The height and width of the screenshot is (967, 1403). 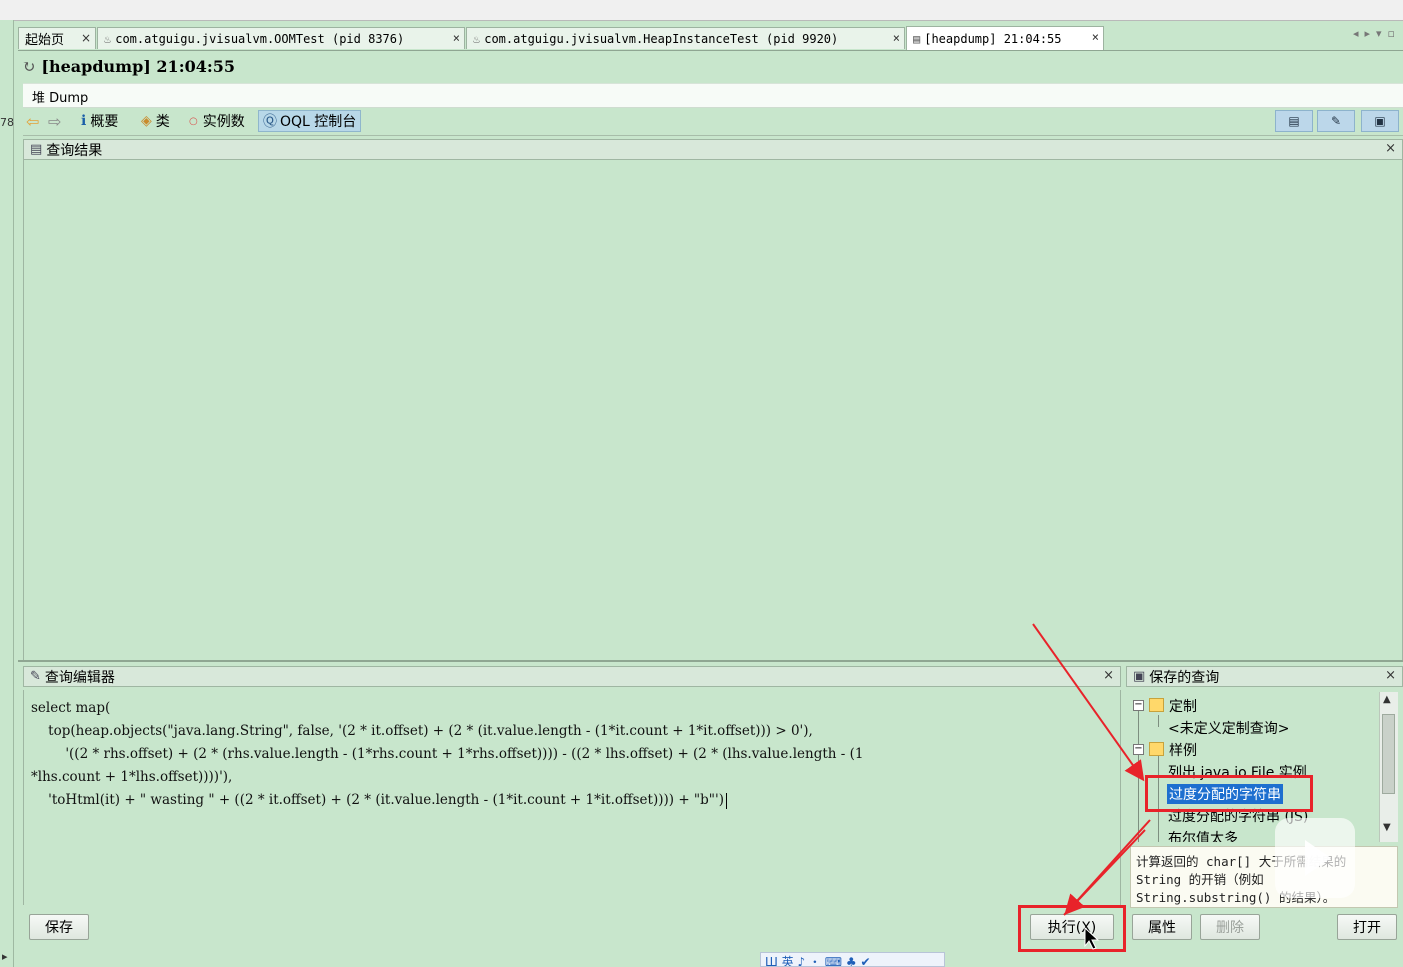 I want to click on mouse-cursor-icon, so click(x=1092, y=938).